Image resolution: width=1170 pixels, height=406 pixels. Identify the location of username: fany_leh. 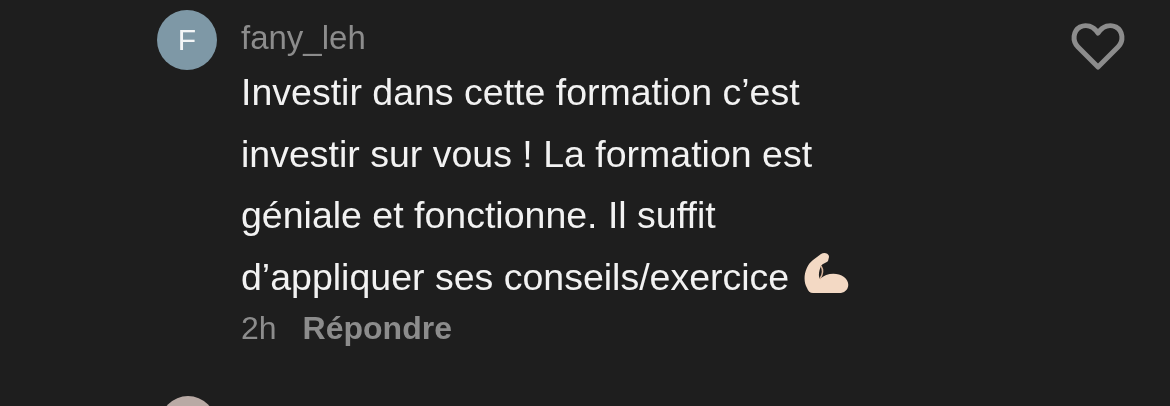
(655, 38).